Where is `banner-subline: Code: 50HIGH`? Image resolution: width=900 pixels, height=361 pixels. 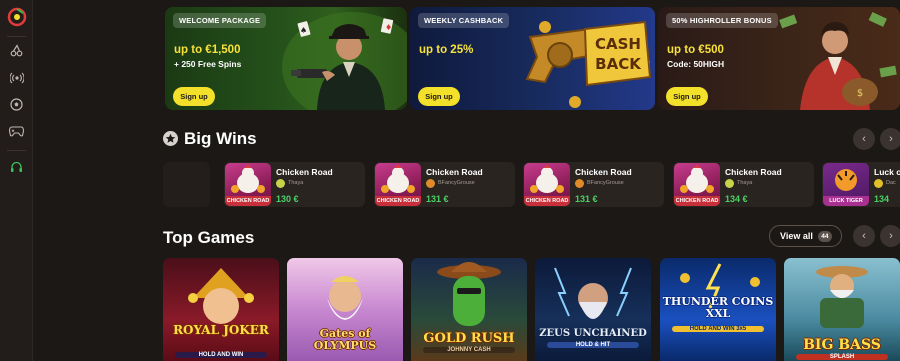
banner-subline: Code: 50HIGH is located at coordinates (696, 64).